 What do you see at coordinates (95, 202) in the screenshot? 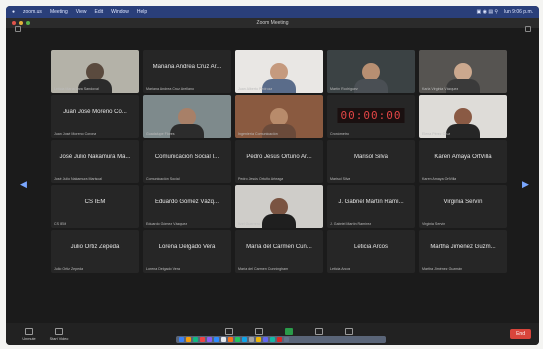
I see `participant-name: CS IEM` at bounding box center [95, 202].